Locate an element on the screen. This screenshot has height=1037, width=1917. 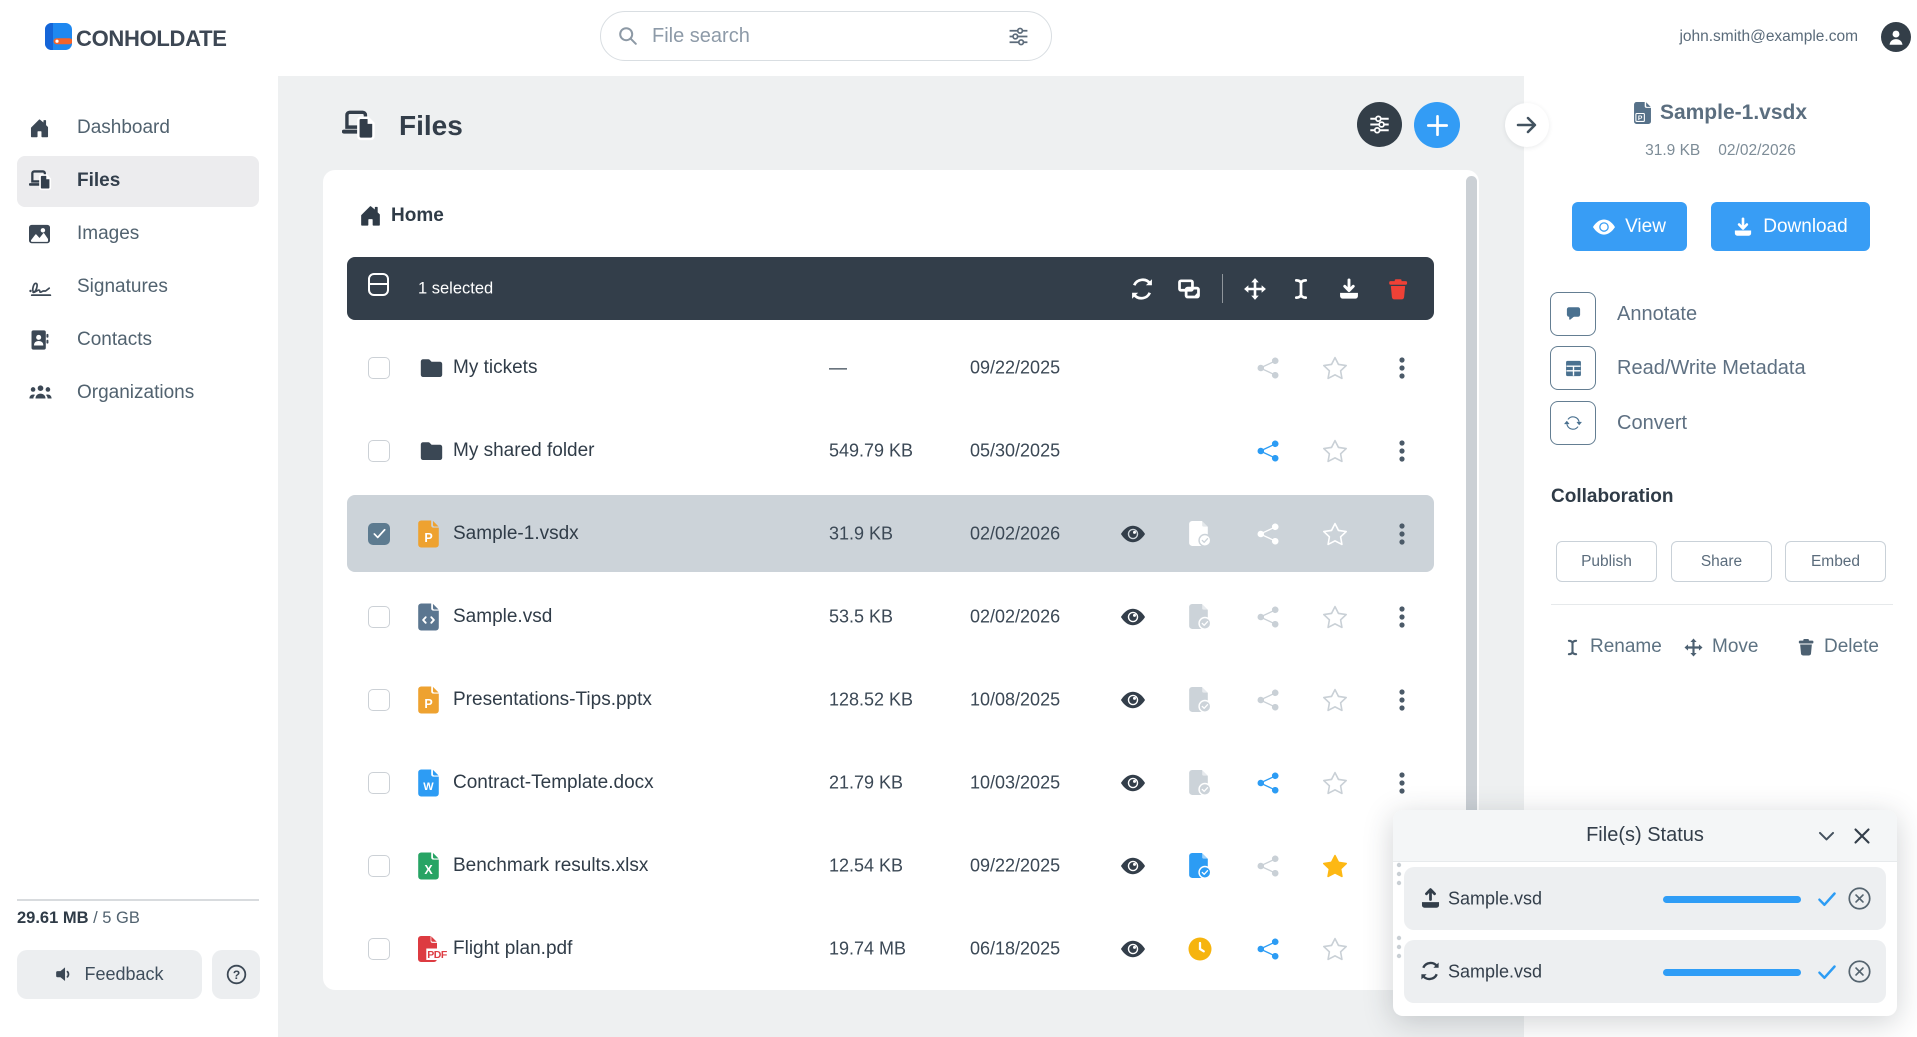
svg-text: PDF is located at coordinates (437, 954).